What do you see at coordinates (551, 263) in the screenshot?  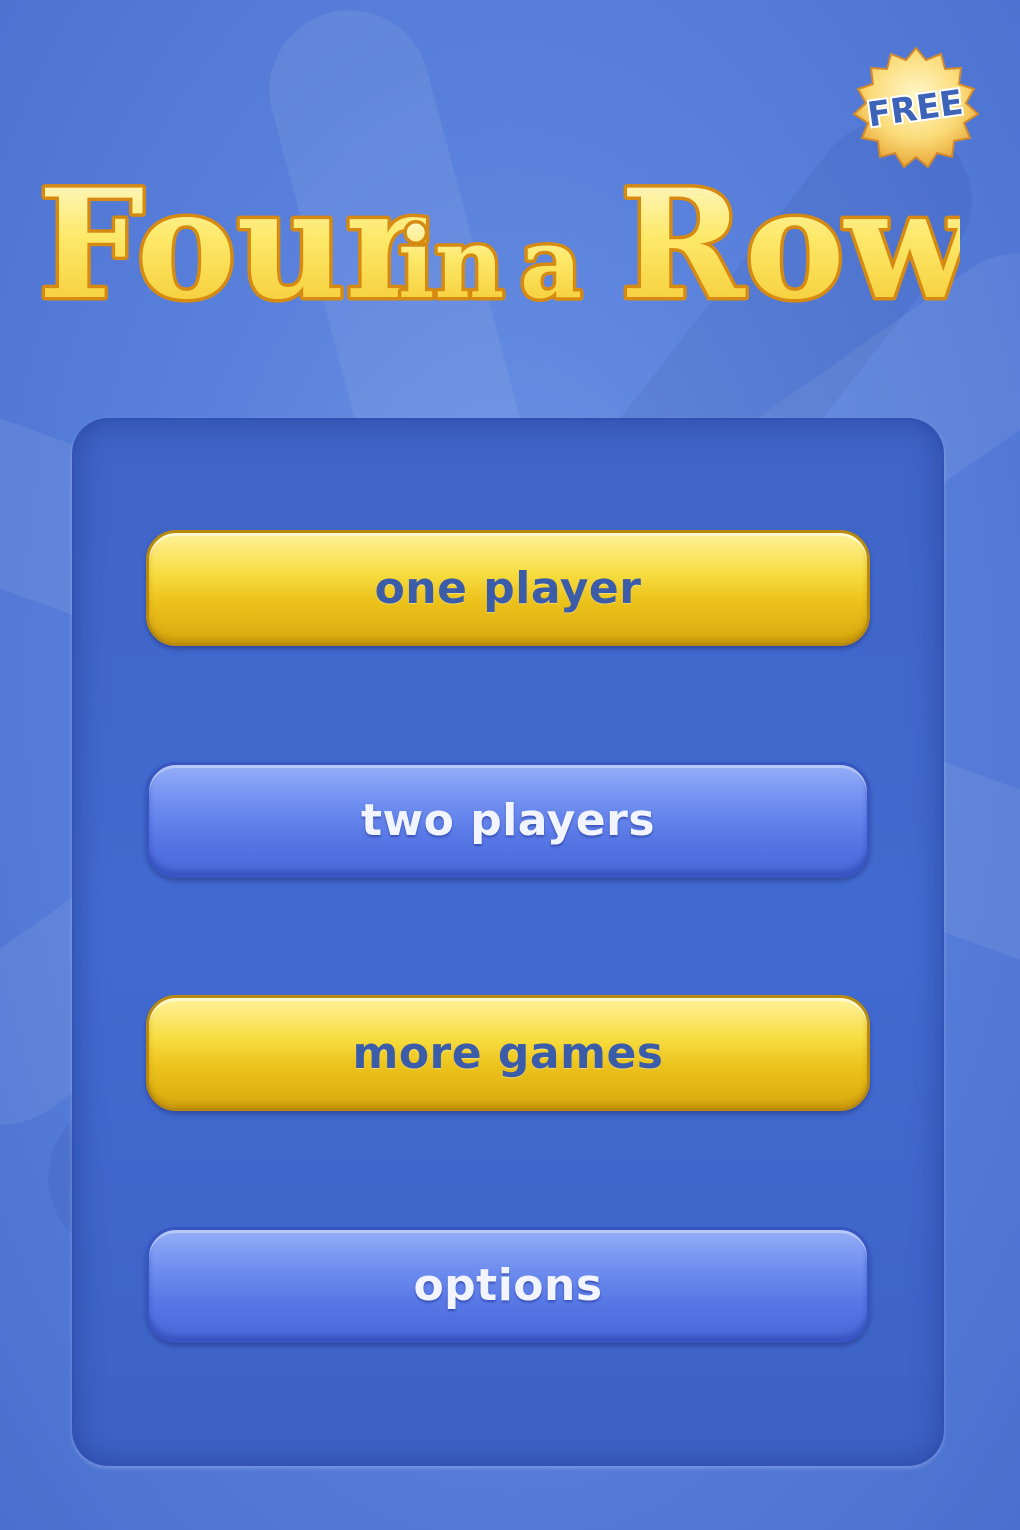 I see `title-word-a: a` at bounding box center [551, 263].